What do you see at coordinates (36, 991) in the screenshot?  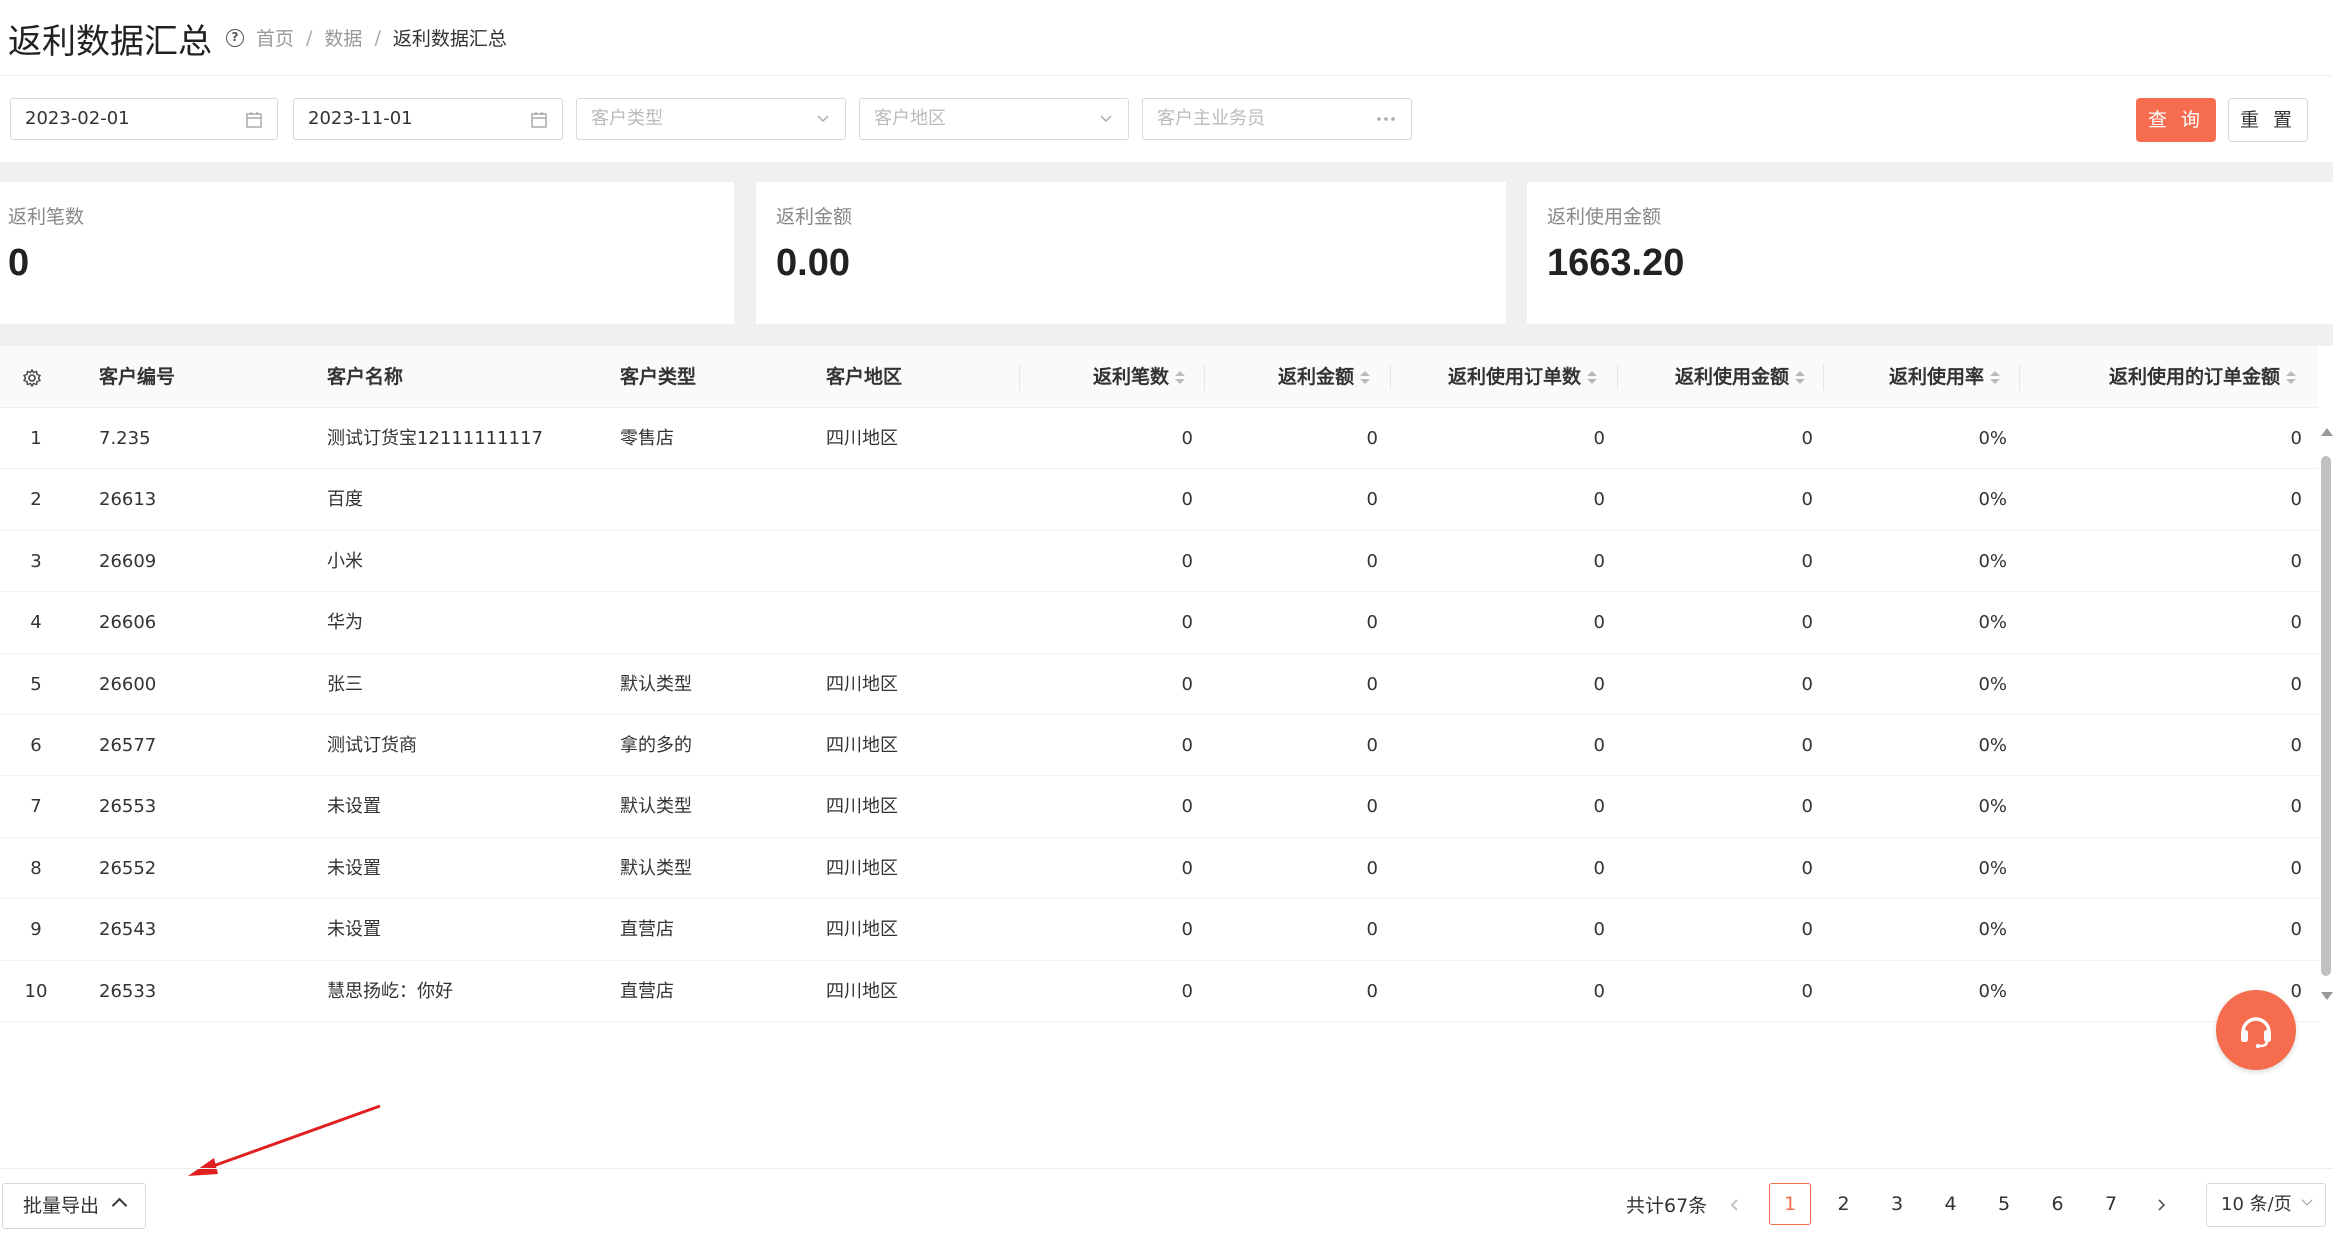 I see `cell-index: 10` at bounding box center [36, 991].